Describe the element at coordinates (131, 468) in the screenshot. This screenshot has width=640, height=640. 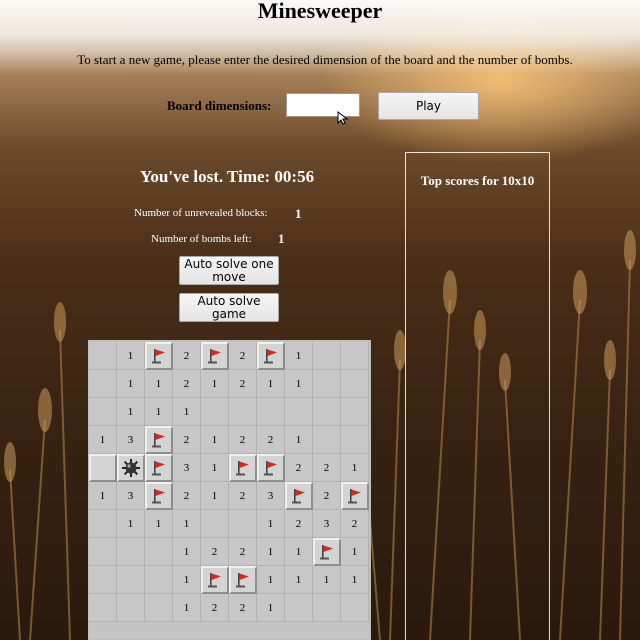
I see `bomb-cell` at that location.